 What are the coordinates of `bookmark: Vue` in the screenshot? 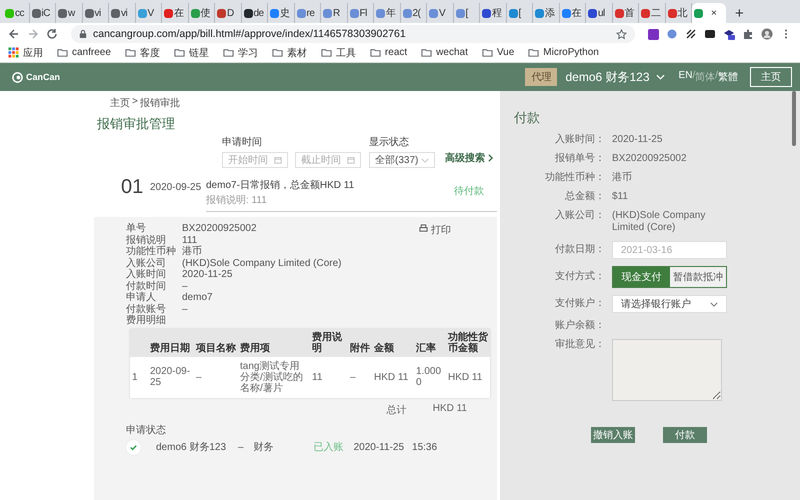 It's located at (498, 52).